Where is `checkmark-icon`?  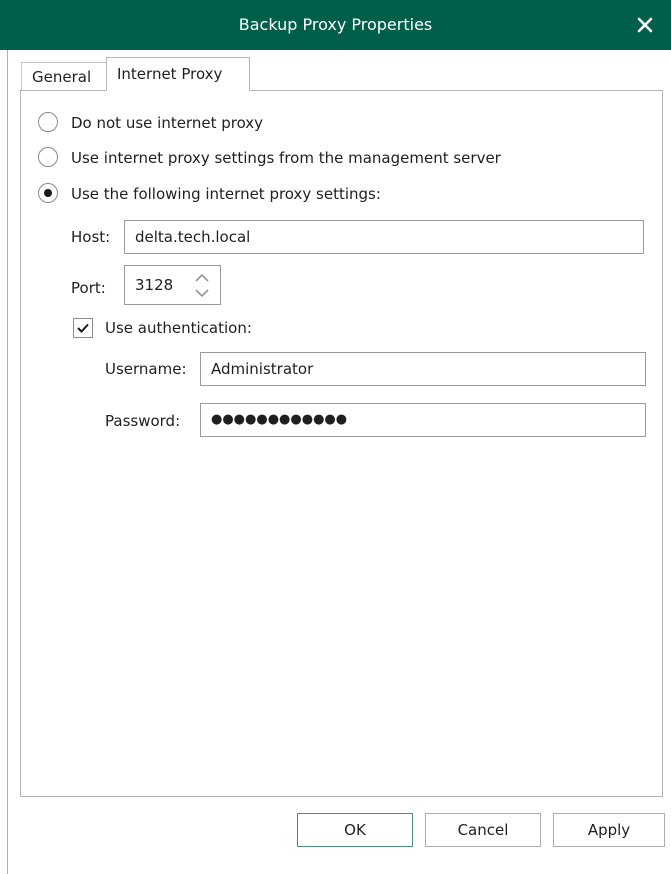
checkmark-icon is located at coordinates (83, 328).